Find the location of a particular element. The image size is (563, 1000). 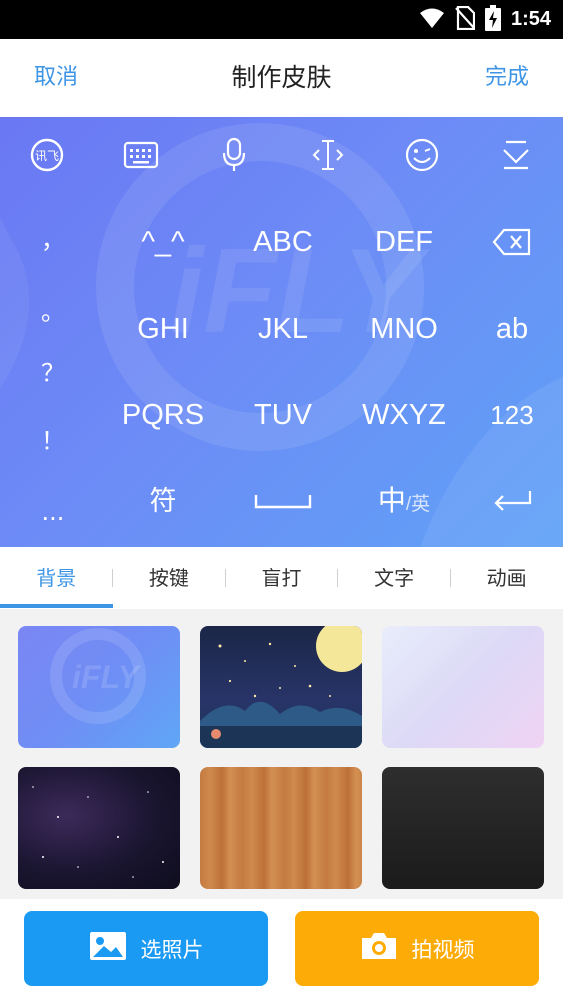

bottom-action-bar: 选照片 拍视频 is located at coordinates (281, 949).